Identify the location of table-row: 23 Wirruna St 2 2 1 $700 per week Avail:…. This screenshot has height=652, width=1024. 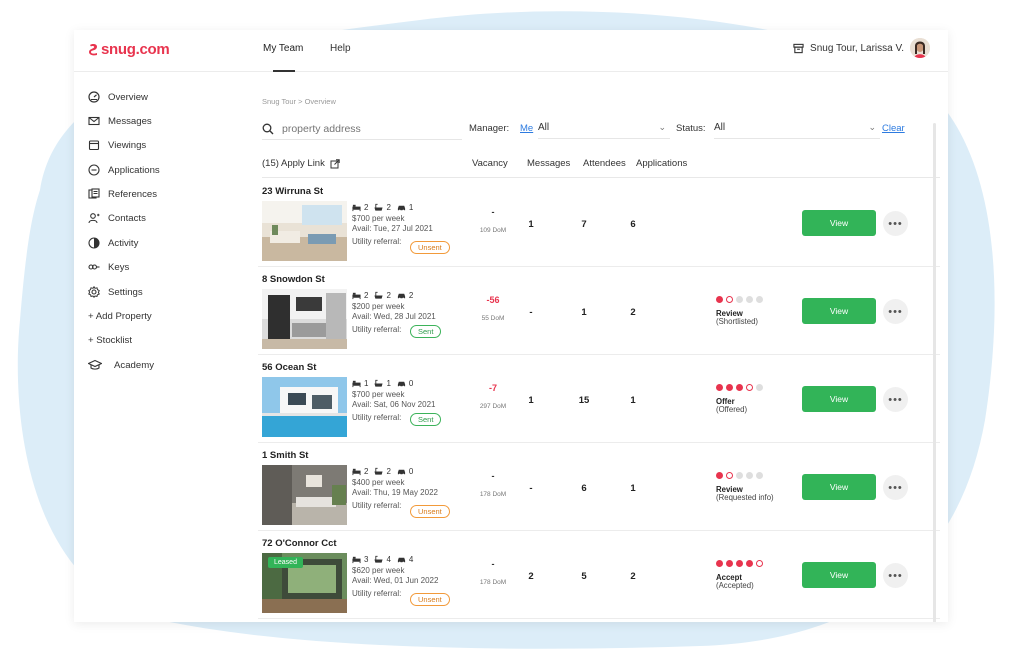
(599, 223).